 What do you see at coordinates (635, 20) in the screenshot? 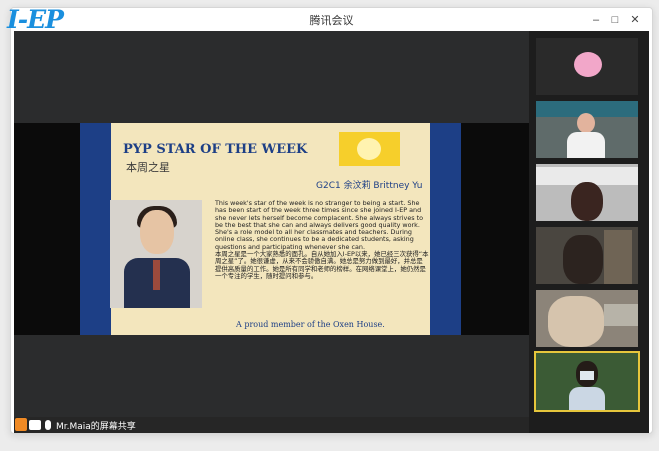
I see `close-button: ✕` at bounding box center [635, 20].